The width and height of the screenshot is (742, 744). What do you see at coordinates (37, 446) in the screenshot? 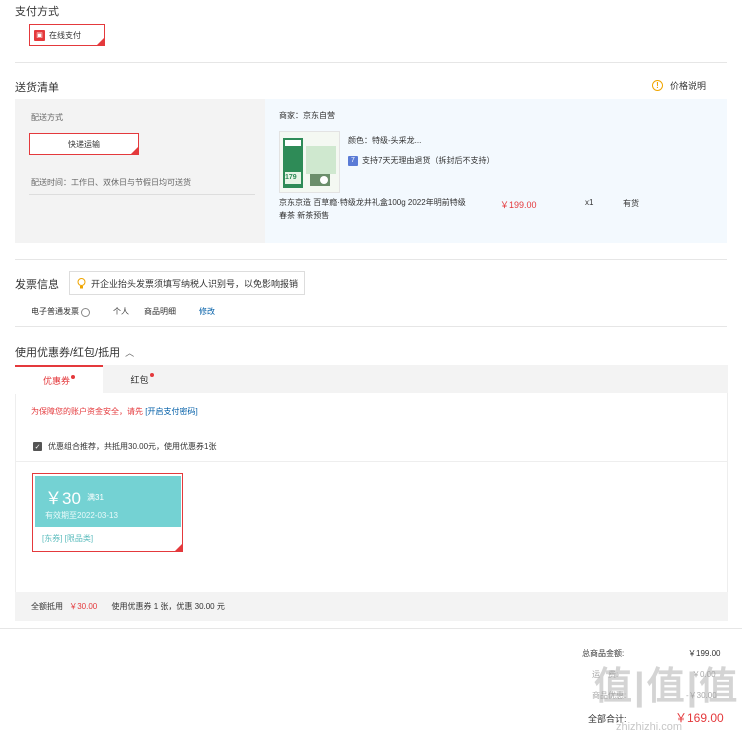
I see `checkbox-checked: ✓` at bounding box center [37, 446].